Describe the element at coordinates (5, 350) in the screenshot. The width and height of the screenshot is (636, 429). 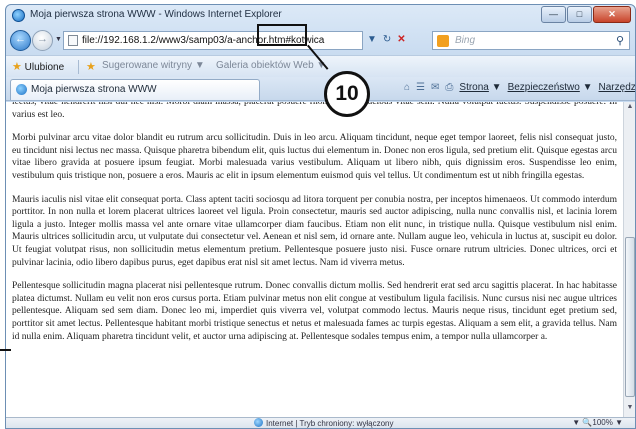
I see `margin-marker` at that location.